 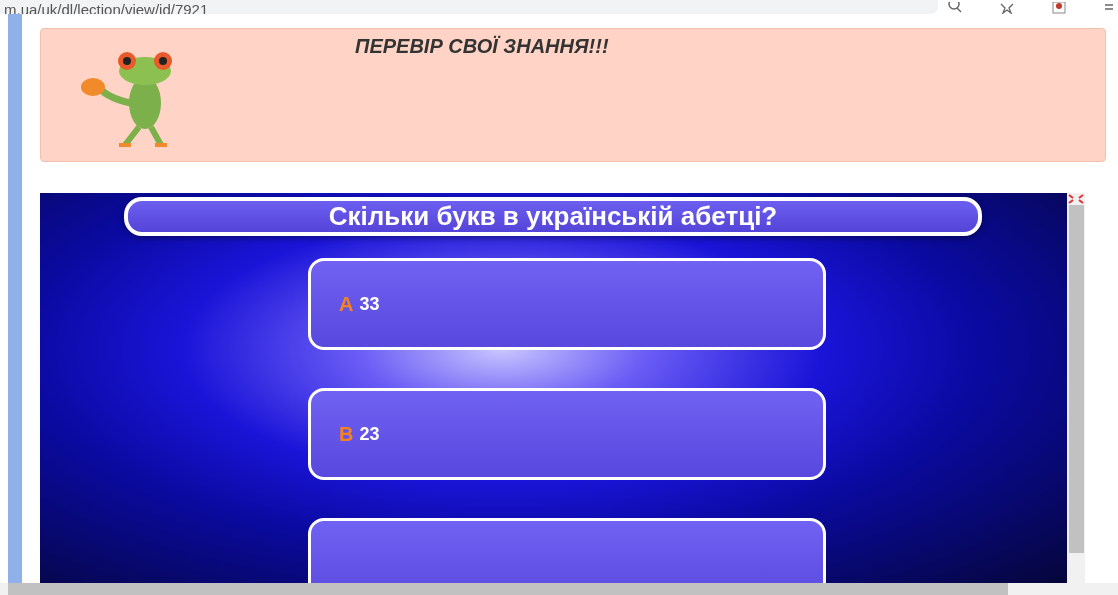 What do you see at coordinates (346, 434) in the screenshot?
I see `answer-letter: B` at bounding box center [346, 434].